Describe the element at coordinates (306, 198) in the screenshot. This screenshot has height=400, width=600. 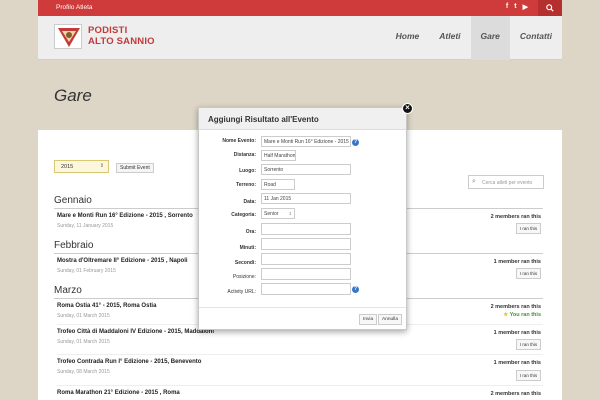
I see `date-field: 11 Jan 2015` at that location.